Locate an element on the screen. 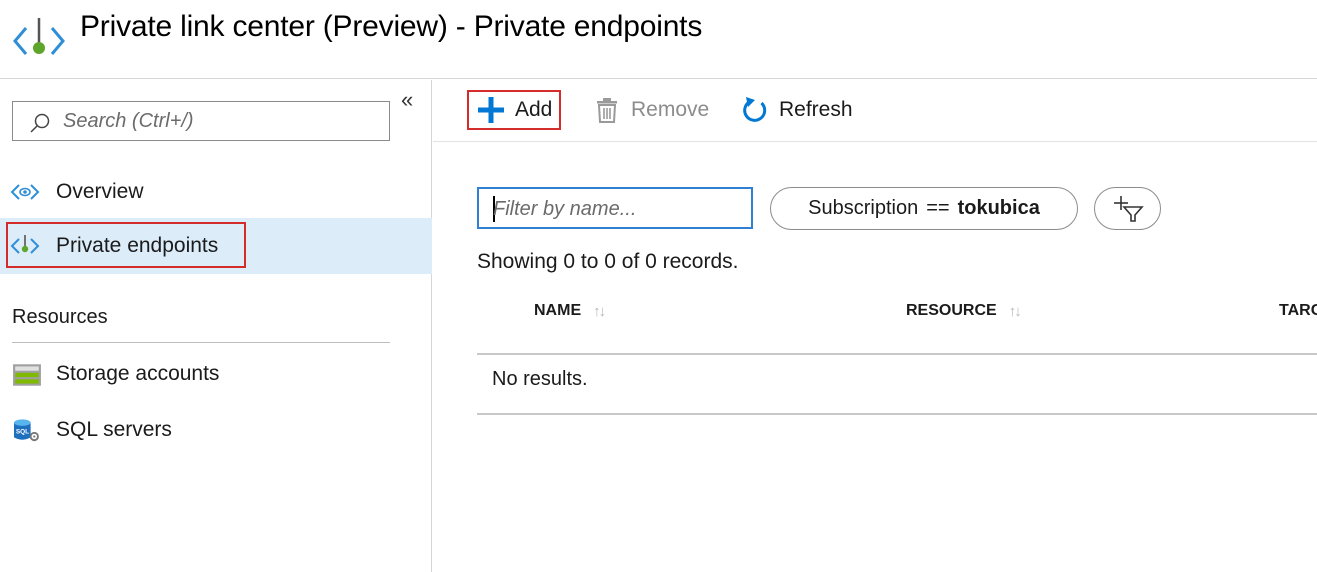 The image size is (1317, 572). remove-button: Remove is located at coordinates (651, 110).